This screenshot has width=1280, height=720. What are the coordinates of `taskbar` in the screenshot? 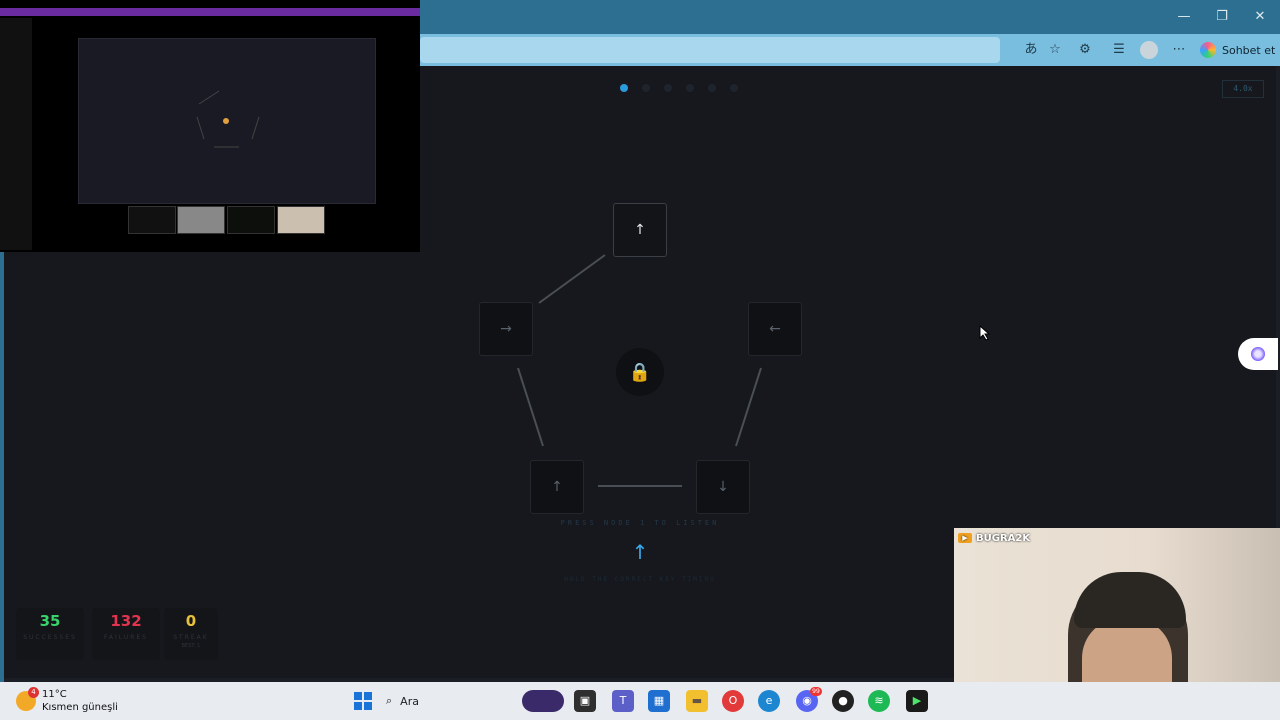 It's located at (640, 701).